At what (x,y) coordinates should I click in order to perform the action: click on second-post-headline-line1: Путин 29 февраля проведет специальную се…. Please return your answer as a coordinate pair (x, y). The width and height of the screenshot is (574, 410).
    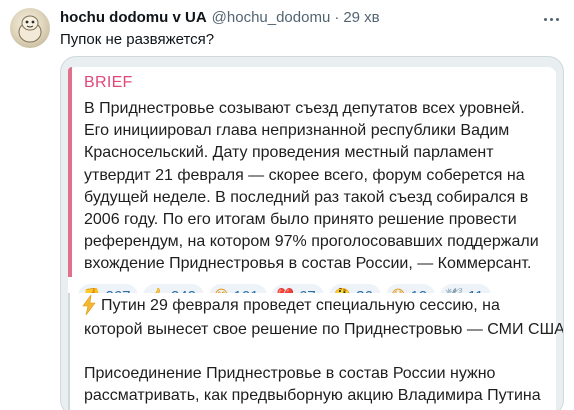
    Looking at the image, I should click on (300, 305).